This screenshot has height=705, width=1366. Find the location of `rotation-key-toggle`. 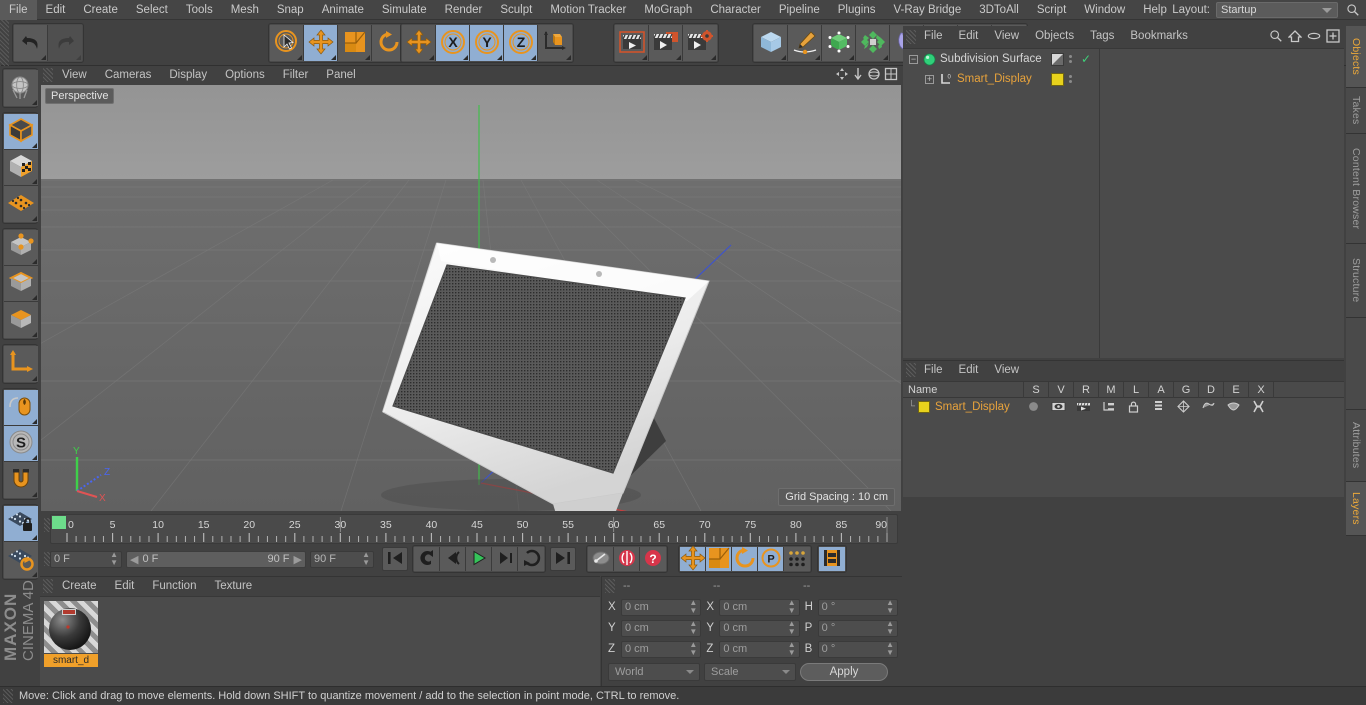

rotation-key-toggle is located at coordinates (745, 558).